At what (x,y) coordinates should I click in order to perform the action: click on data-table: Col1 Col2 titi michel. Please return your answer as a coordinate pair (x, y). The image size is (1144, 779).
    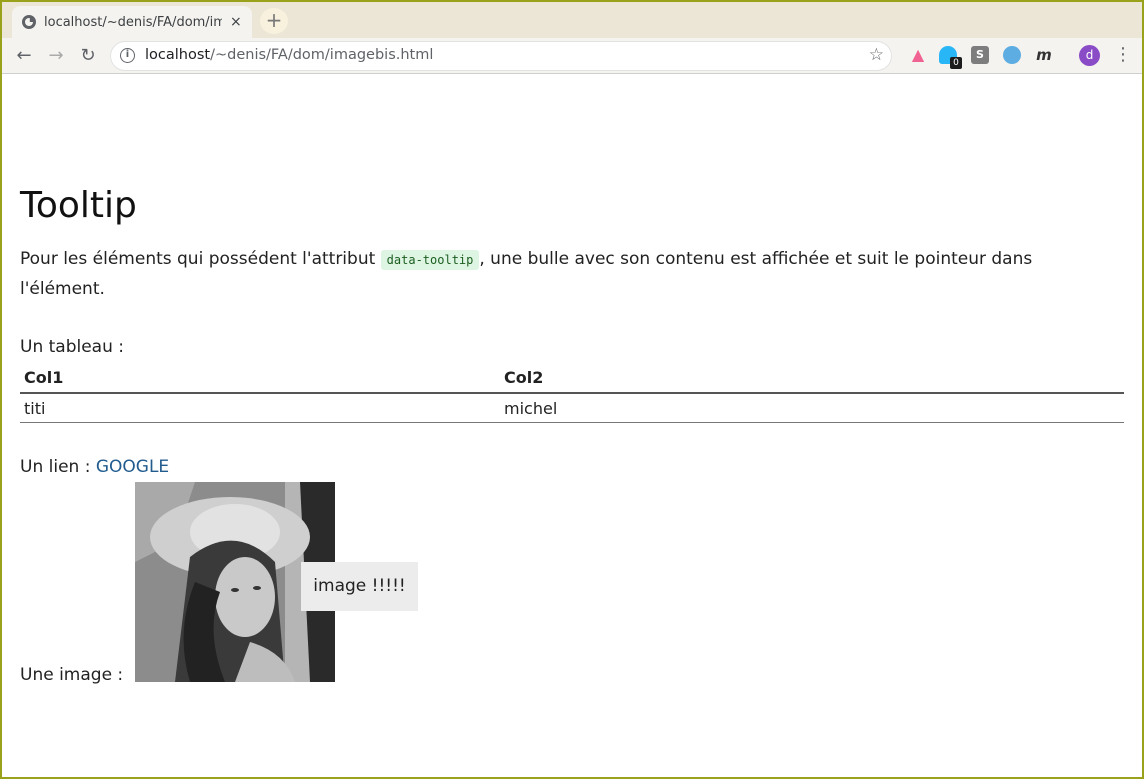
    Looking at the image, I should click on (572, 392).